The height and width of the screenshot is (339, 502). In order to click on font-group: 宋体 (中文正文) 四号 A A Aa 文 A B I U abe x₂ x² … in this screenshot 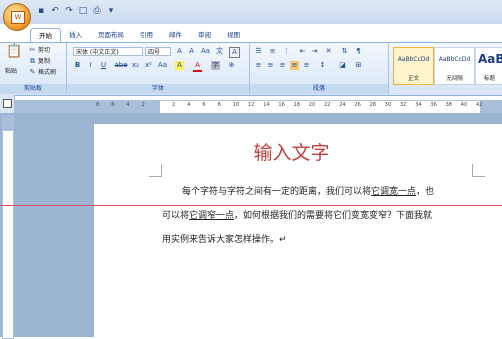, I will do `click(158, 68)`.